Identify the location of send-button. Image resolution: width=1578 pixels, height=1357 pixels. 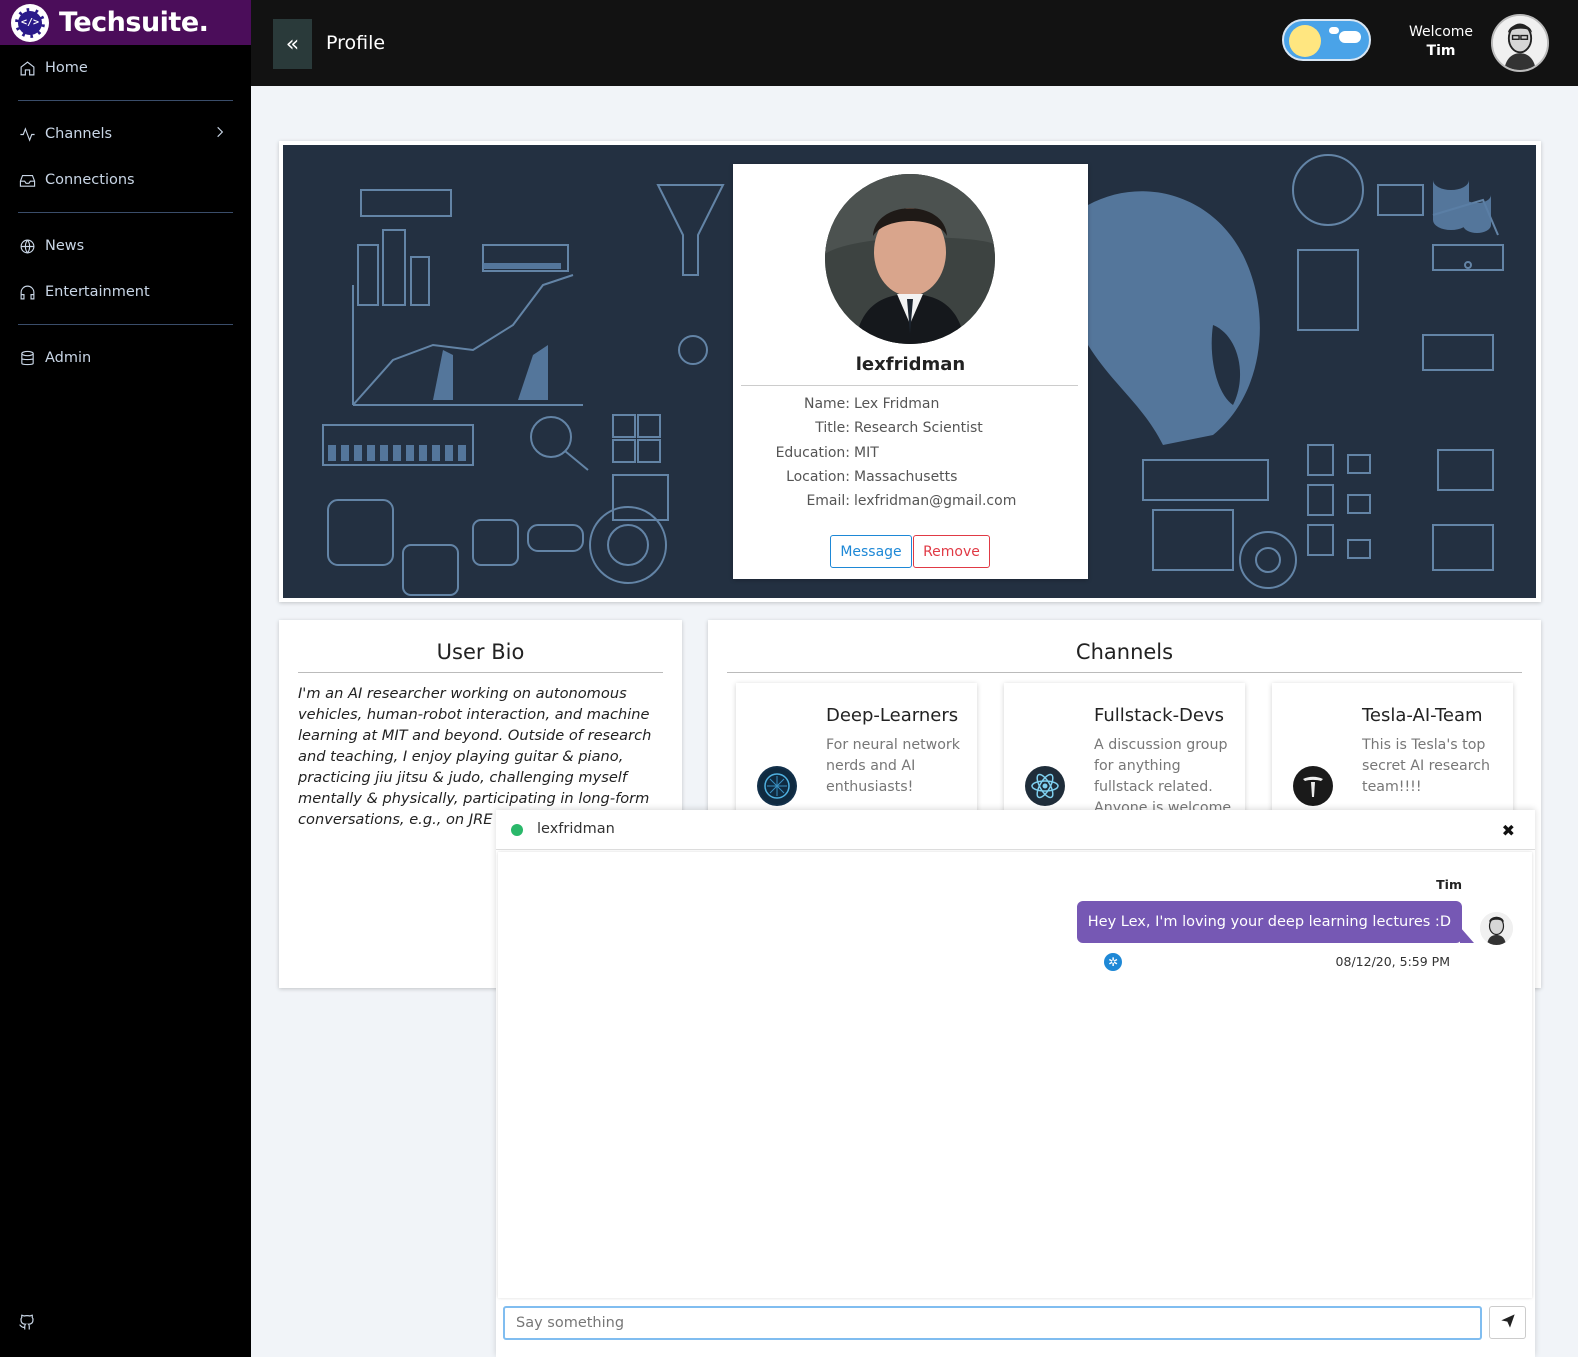
(1507, 1322).